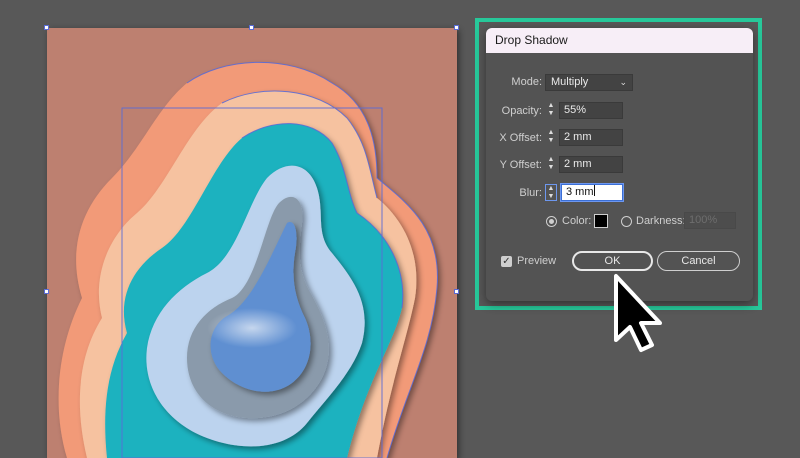 The height and width of the screenshot is (458, 800). I want to click on selection-handle-middle-left, so click(46, 291).